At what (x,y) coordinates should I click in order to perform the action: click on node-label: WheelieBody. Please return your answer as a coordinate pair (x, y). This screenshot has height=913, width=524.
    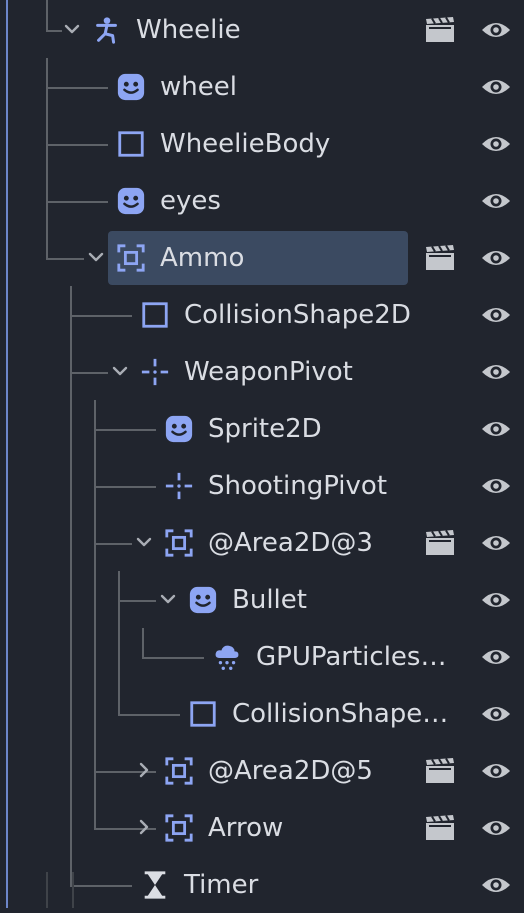
    Looking at the image, I should click on (245, 144).